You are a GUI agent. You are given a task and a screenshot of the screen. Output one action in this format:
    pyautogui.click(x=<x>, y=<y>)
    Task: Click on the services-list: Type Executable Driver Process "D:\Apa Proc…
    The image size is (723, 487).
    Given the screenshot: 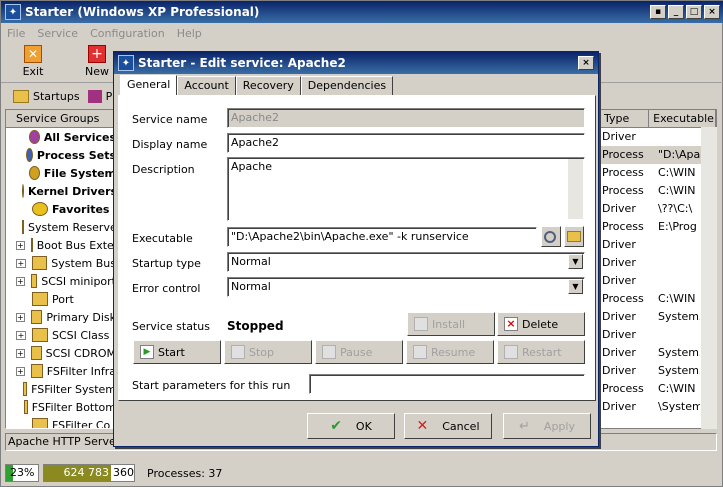 What is the action you would take?
    pyautogui.click(x=658, y=269)
    